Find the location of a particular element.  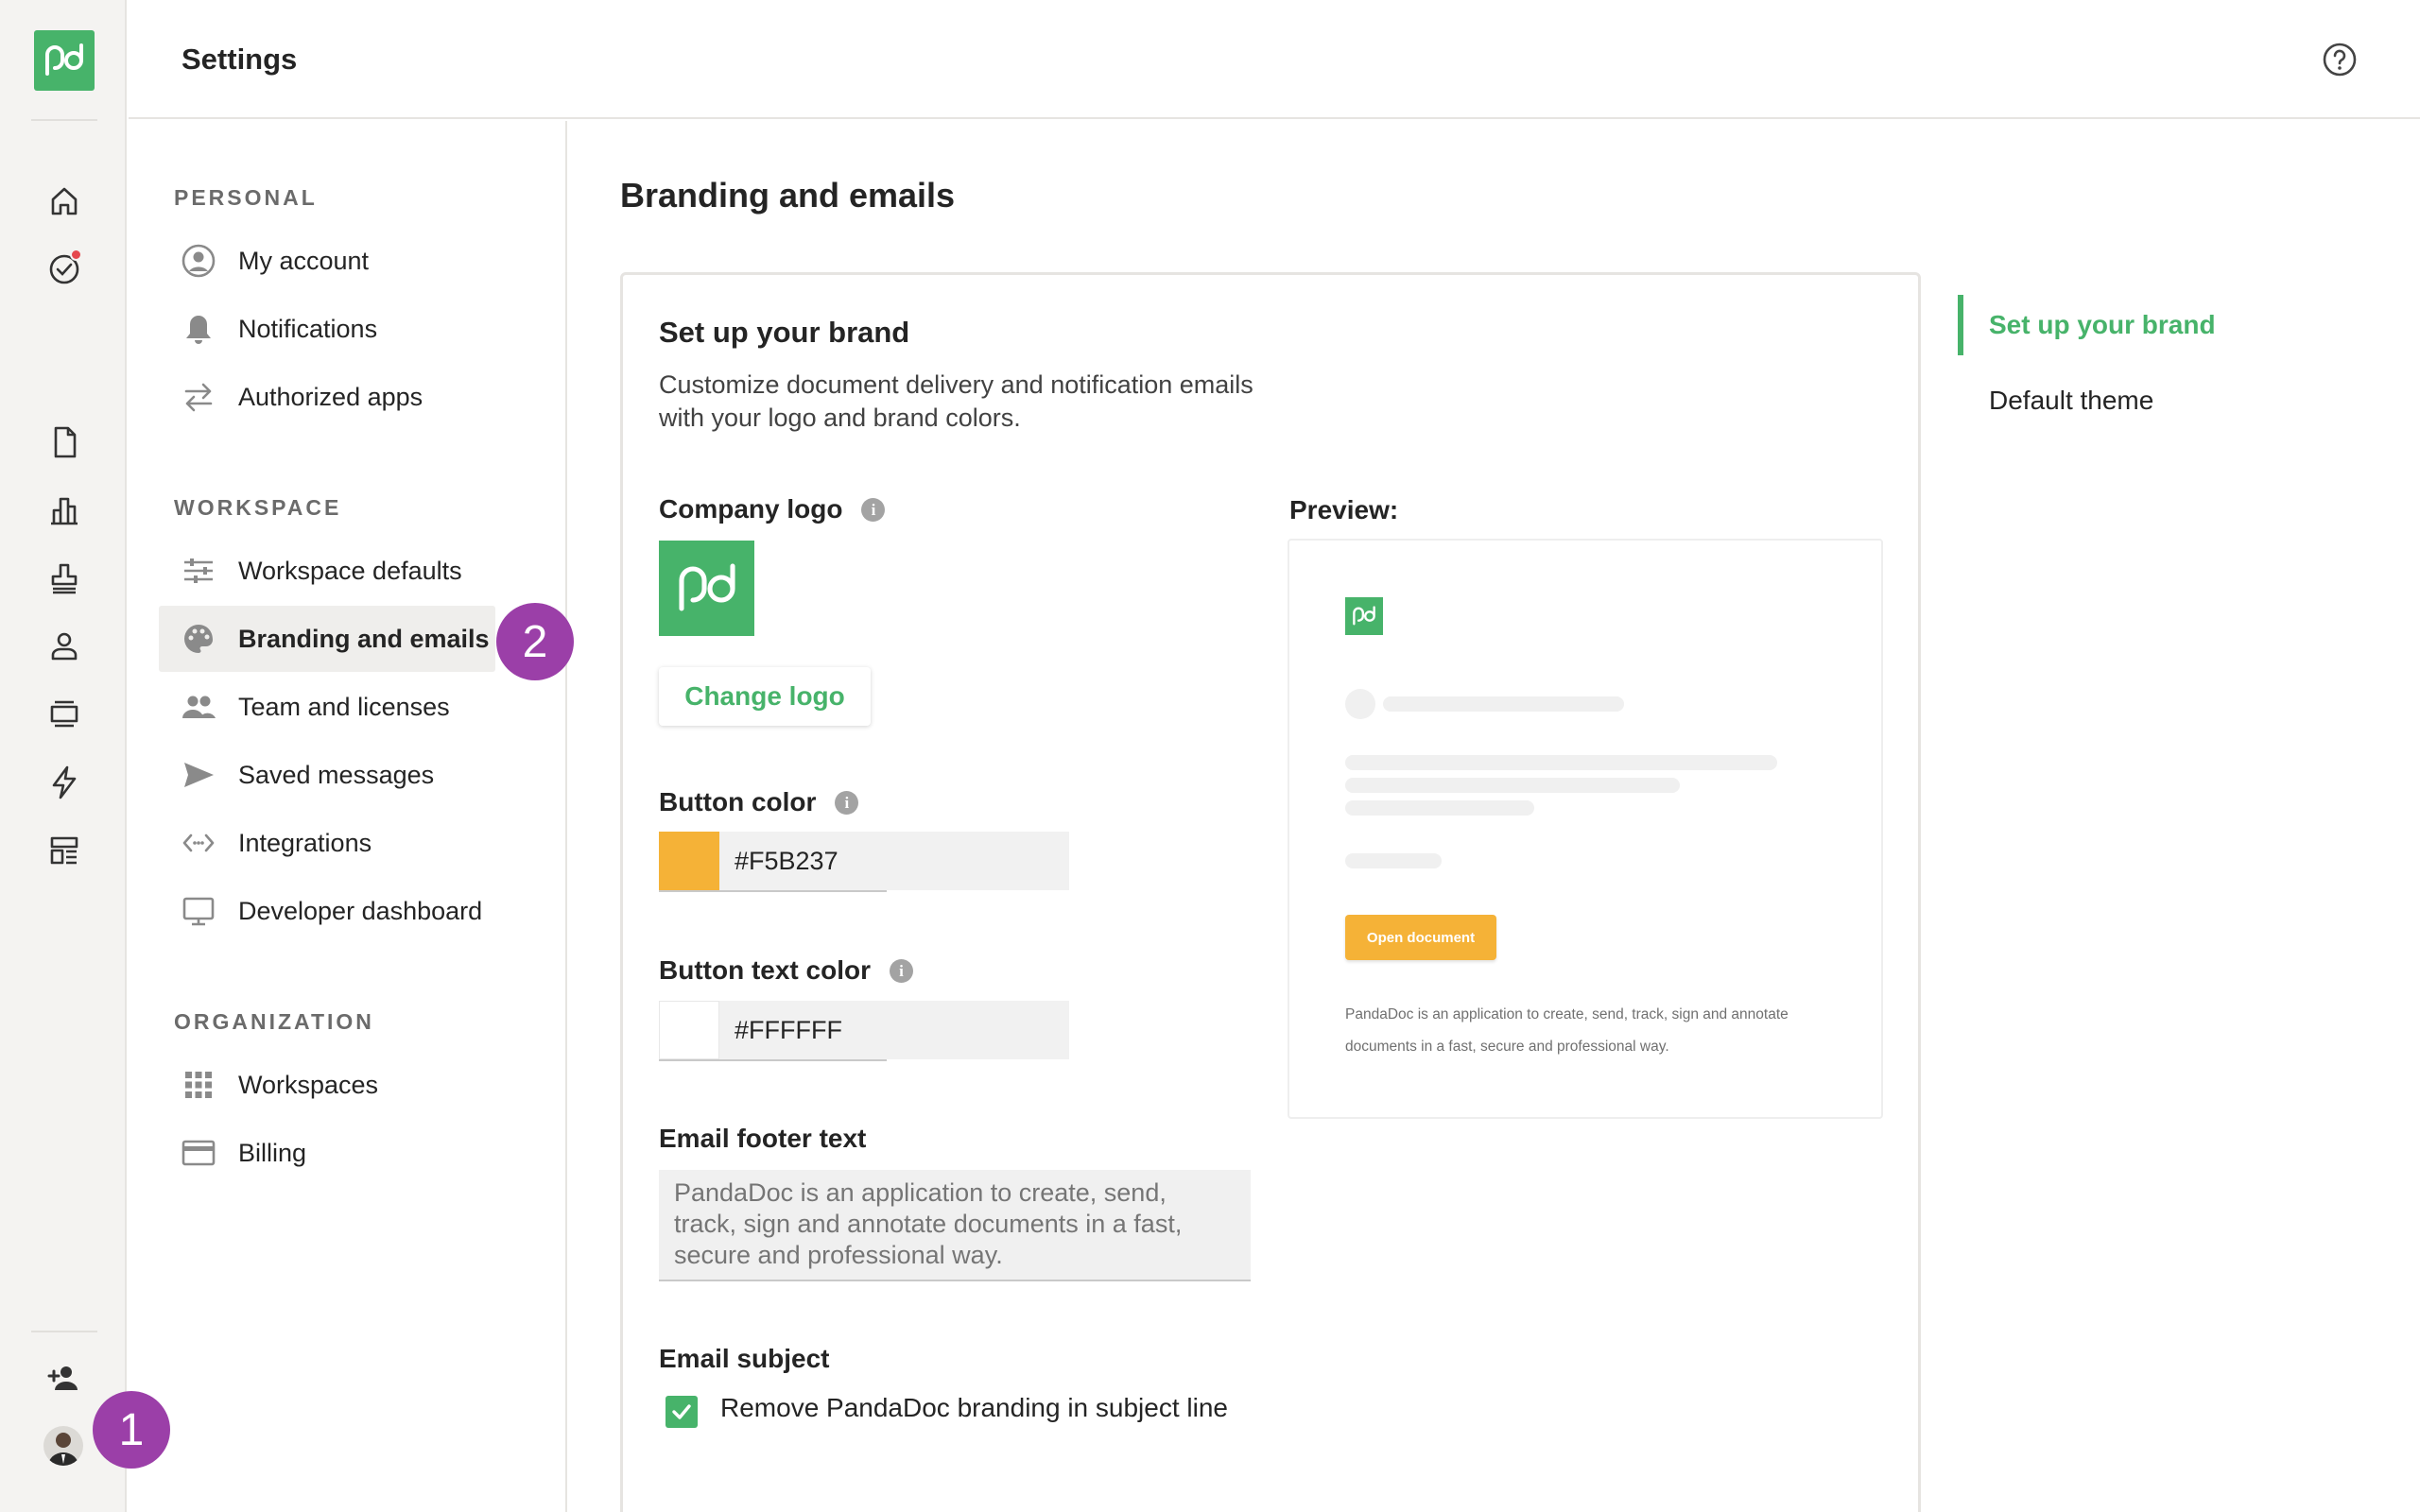

email-subject-label-text: Email subject is located at coordinates (744, 1358).